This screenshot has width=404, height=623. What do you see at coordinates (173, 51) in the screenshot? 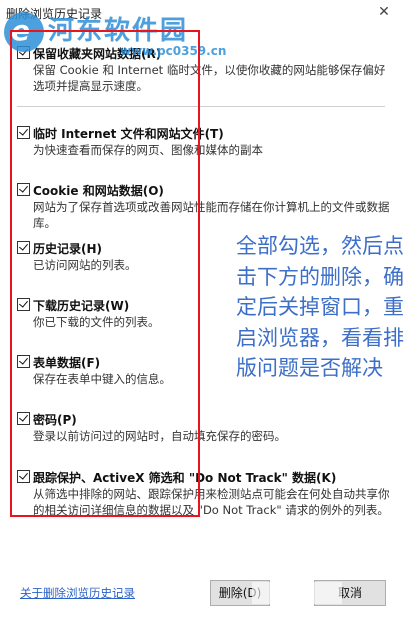
I see `watermark-url: www.pc0359.cn` at bounding box center [173, 51].